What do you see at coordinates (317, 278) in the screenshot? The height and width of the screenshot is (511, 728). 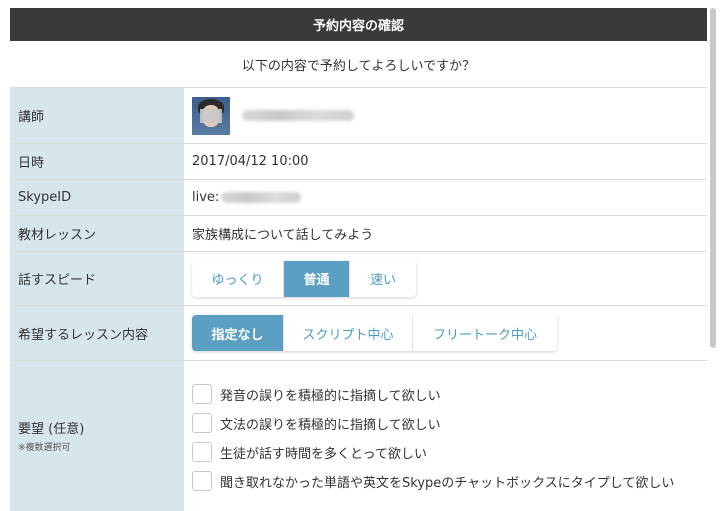 I see `speed-option-normal: 普通` at bounding box center [317, 278].